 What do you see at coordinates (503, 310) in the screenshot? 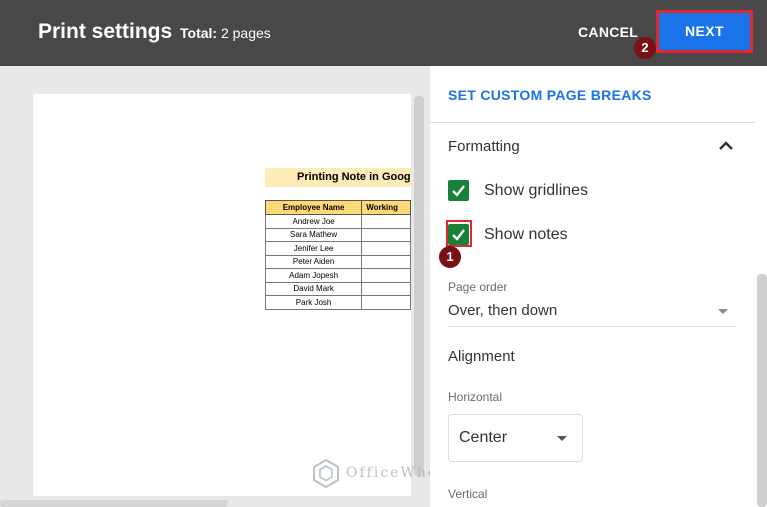
I see `page-order-value: Over, then down` at bounding box center [503, 310].